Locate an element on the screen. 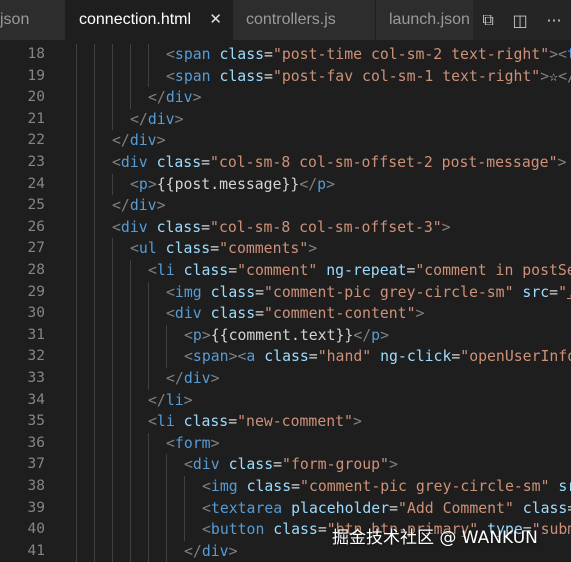 The width and height of the screenshot is (571, 562). code-token: p is located at coordinates (143, 184).